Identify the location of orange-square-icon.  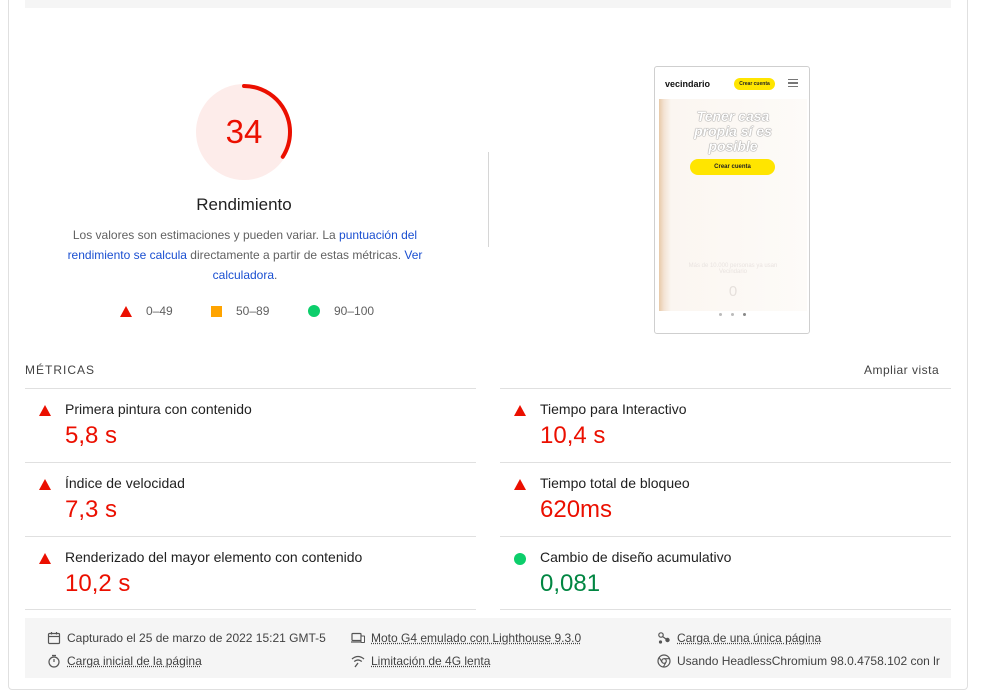
(216, 311).